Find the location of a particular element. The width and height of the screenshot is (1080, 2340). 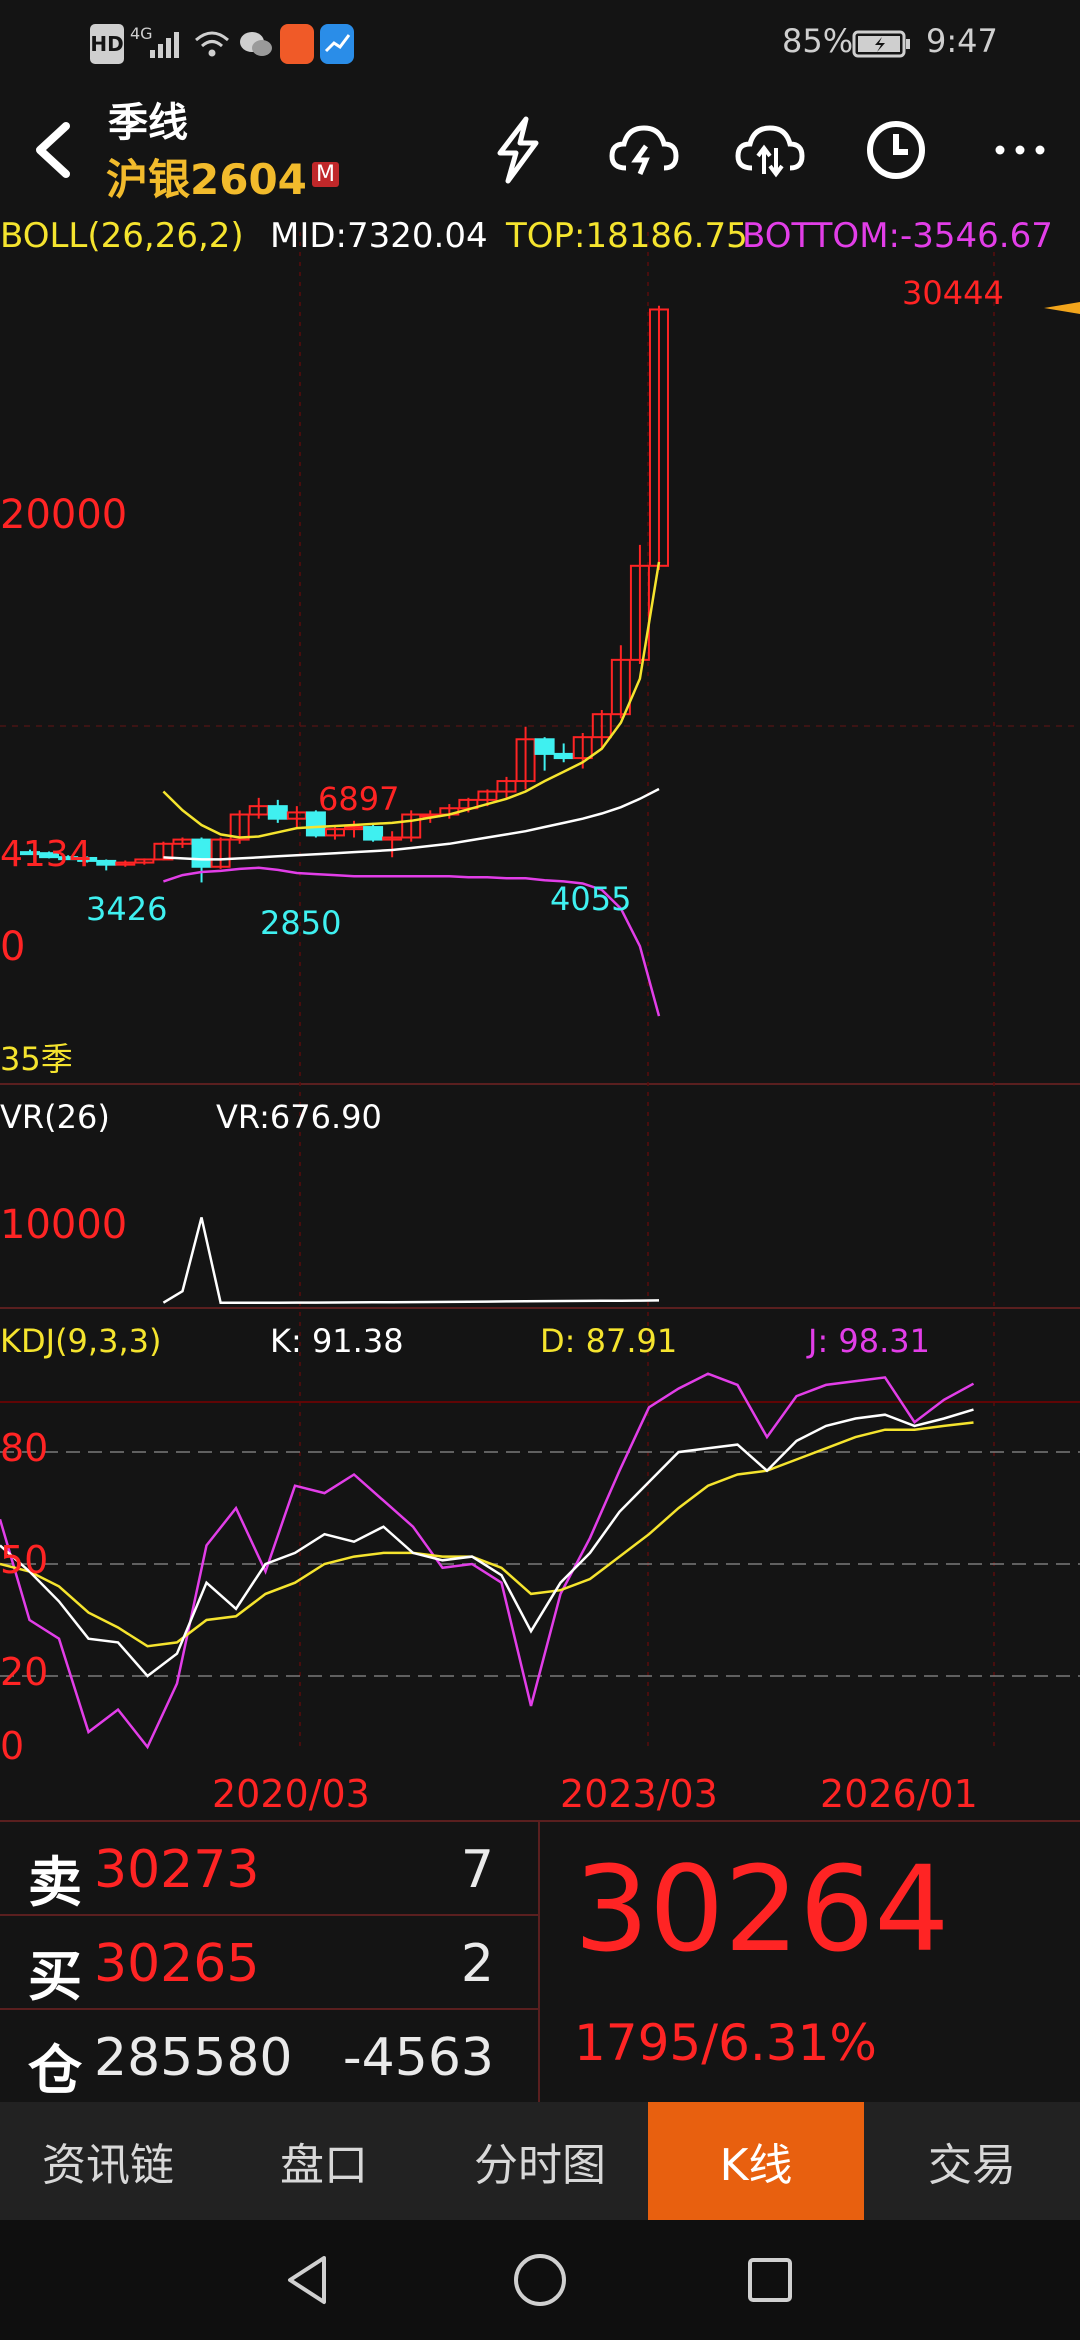

open-interest-row: 仓 285580 -4563 is located at coordinates (269, 2056).